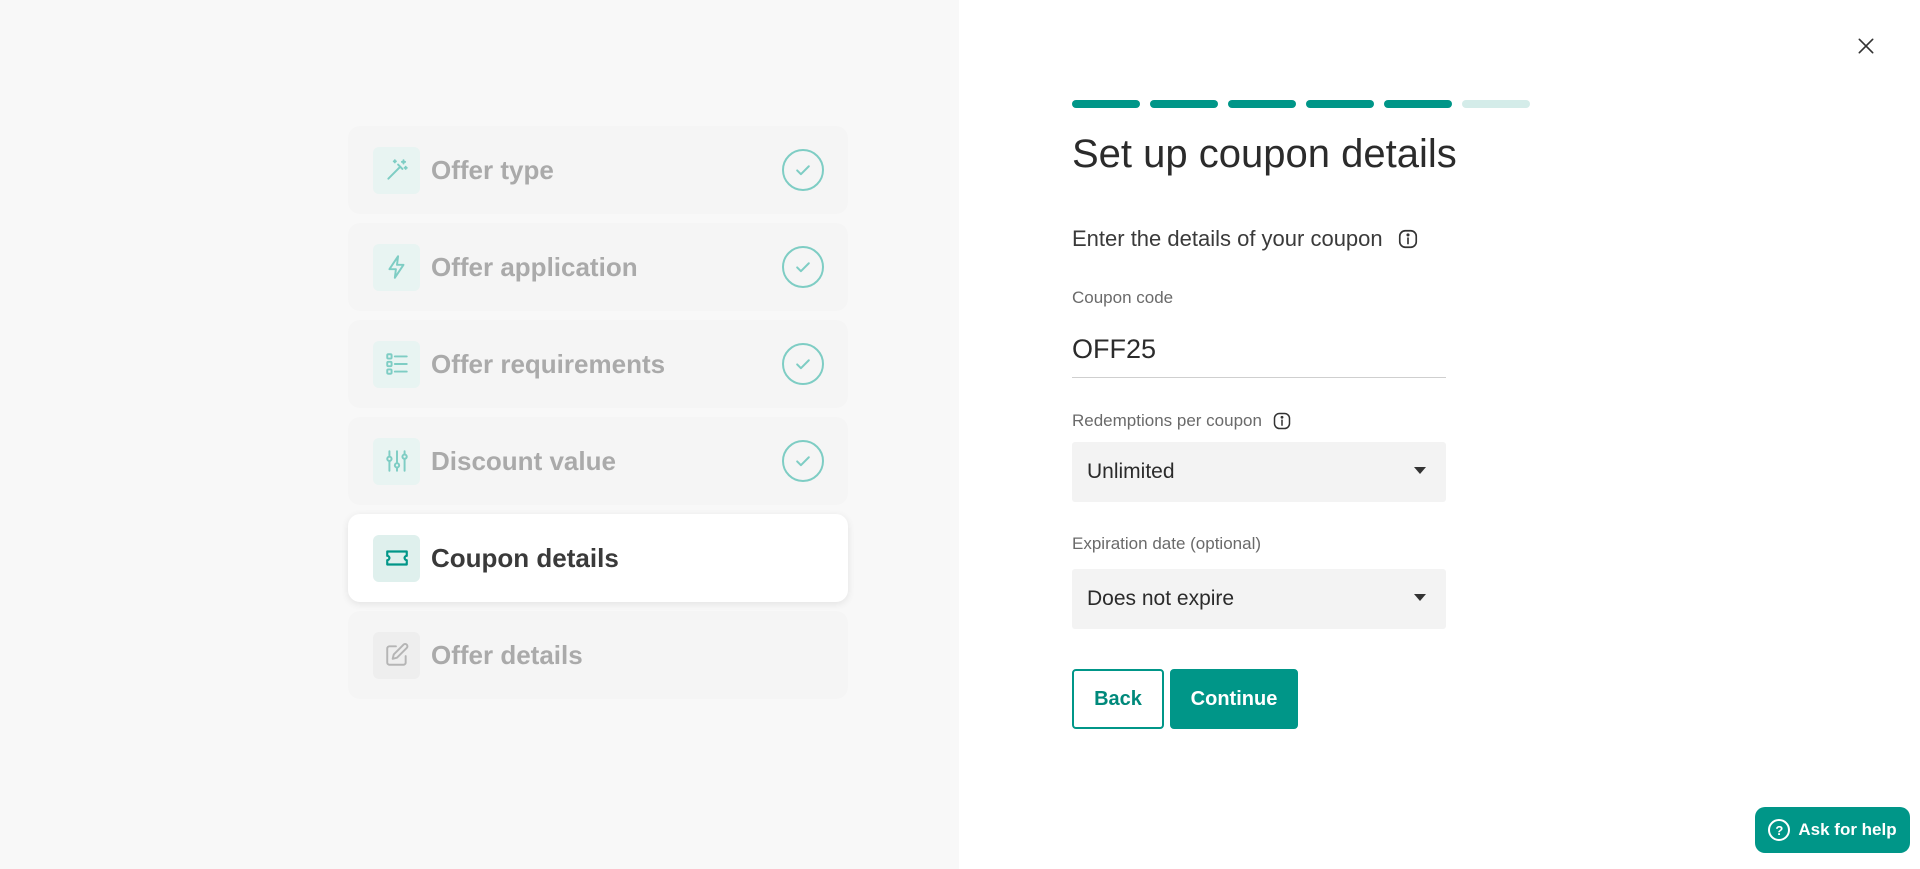 The width and height of the screenshot is (1920, 869). What do you see at coordinates (525, 557) in the screenshot?
I see `step-label: Coupon details` at bounding box center [525, 557].